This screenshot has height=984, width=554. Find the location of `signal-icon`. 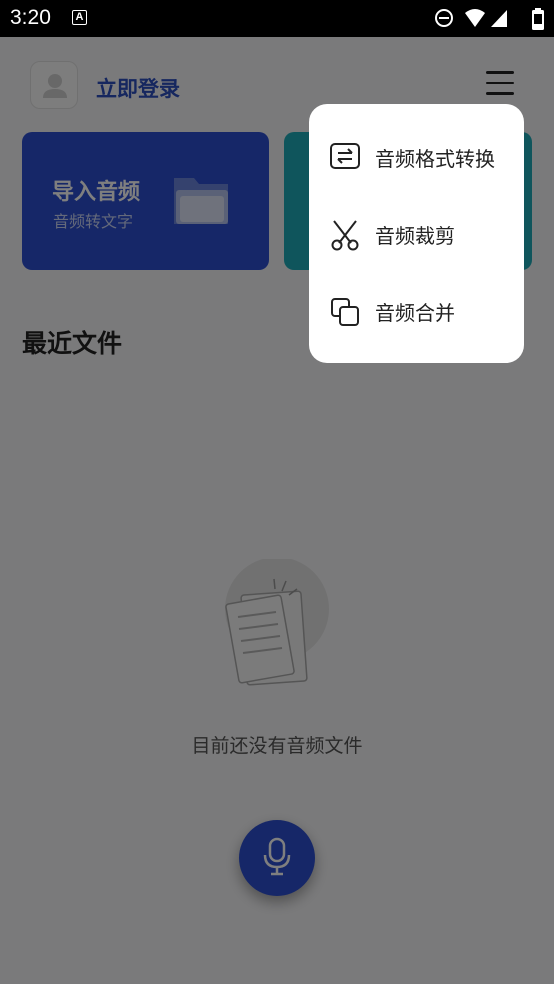

signal-icon is located at coordinates (499, 18).